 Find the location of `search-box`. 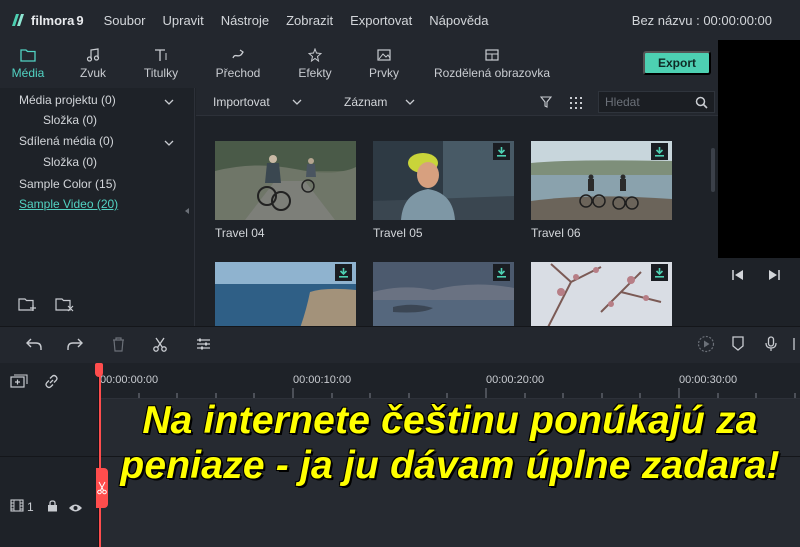

search-box is located at coordinates (656, 102).